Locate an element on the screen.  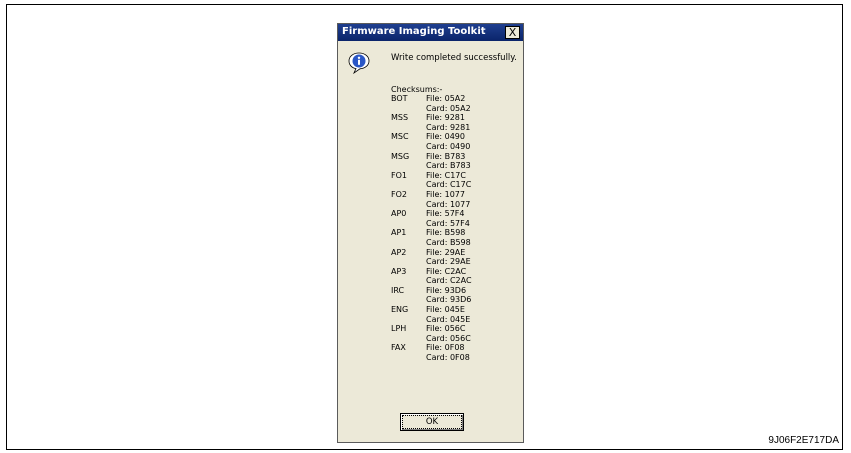
checksum-row: AP3 File: C2AC Card: C2AC is located at coordinates (453, 276).